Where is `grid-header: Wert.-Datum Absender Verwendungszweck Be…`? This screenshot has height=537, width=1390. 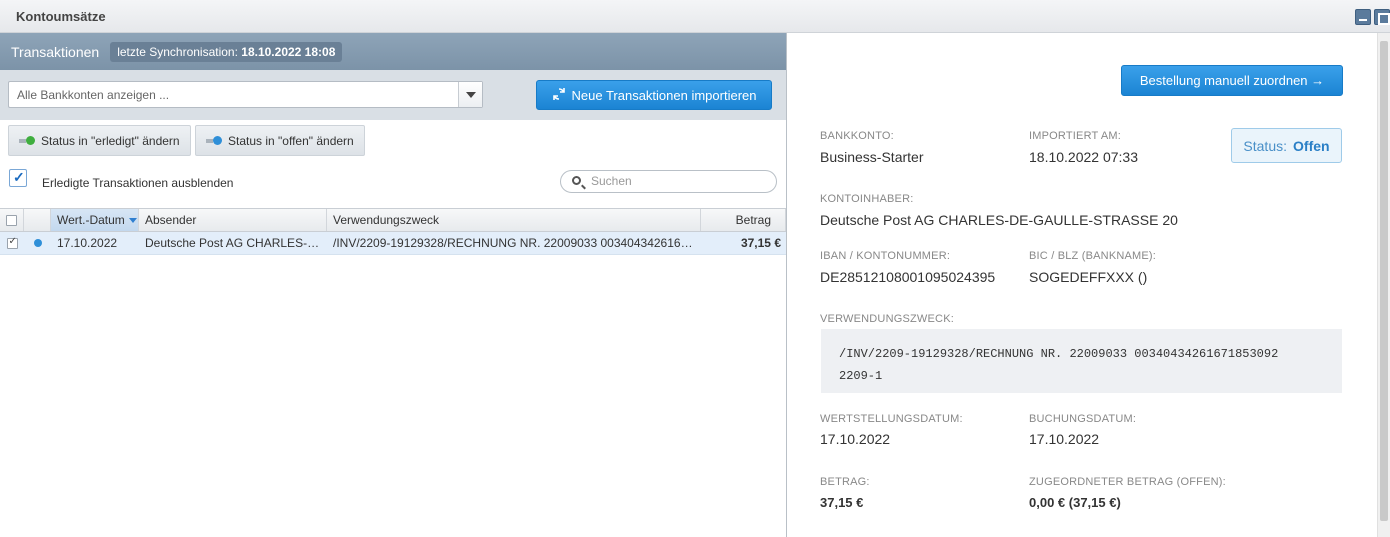
grid-header: Wert.-Datum Absender Verwendungszweck Be… is located at coordinates (393, 220).